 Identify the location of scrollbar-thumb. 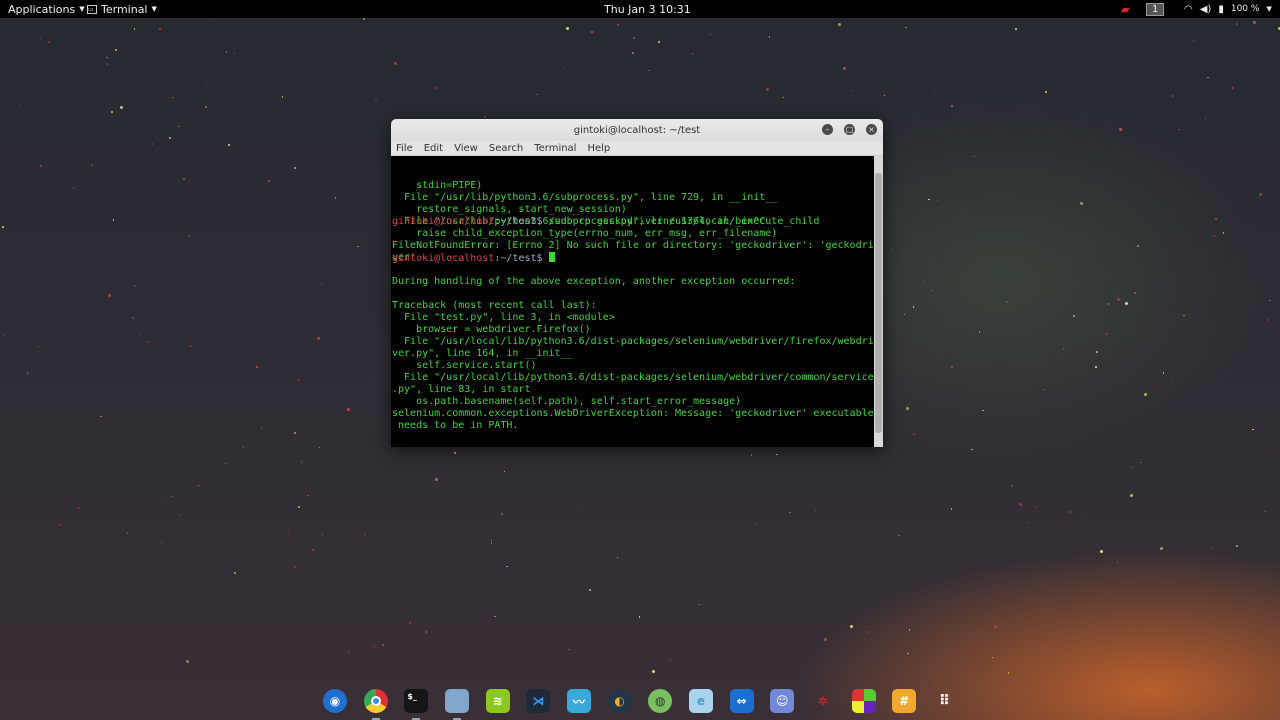
(878, 303).